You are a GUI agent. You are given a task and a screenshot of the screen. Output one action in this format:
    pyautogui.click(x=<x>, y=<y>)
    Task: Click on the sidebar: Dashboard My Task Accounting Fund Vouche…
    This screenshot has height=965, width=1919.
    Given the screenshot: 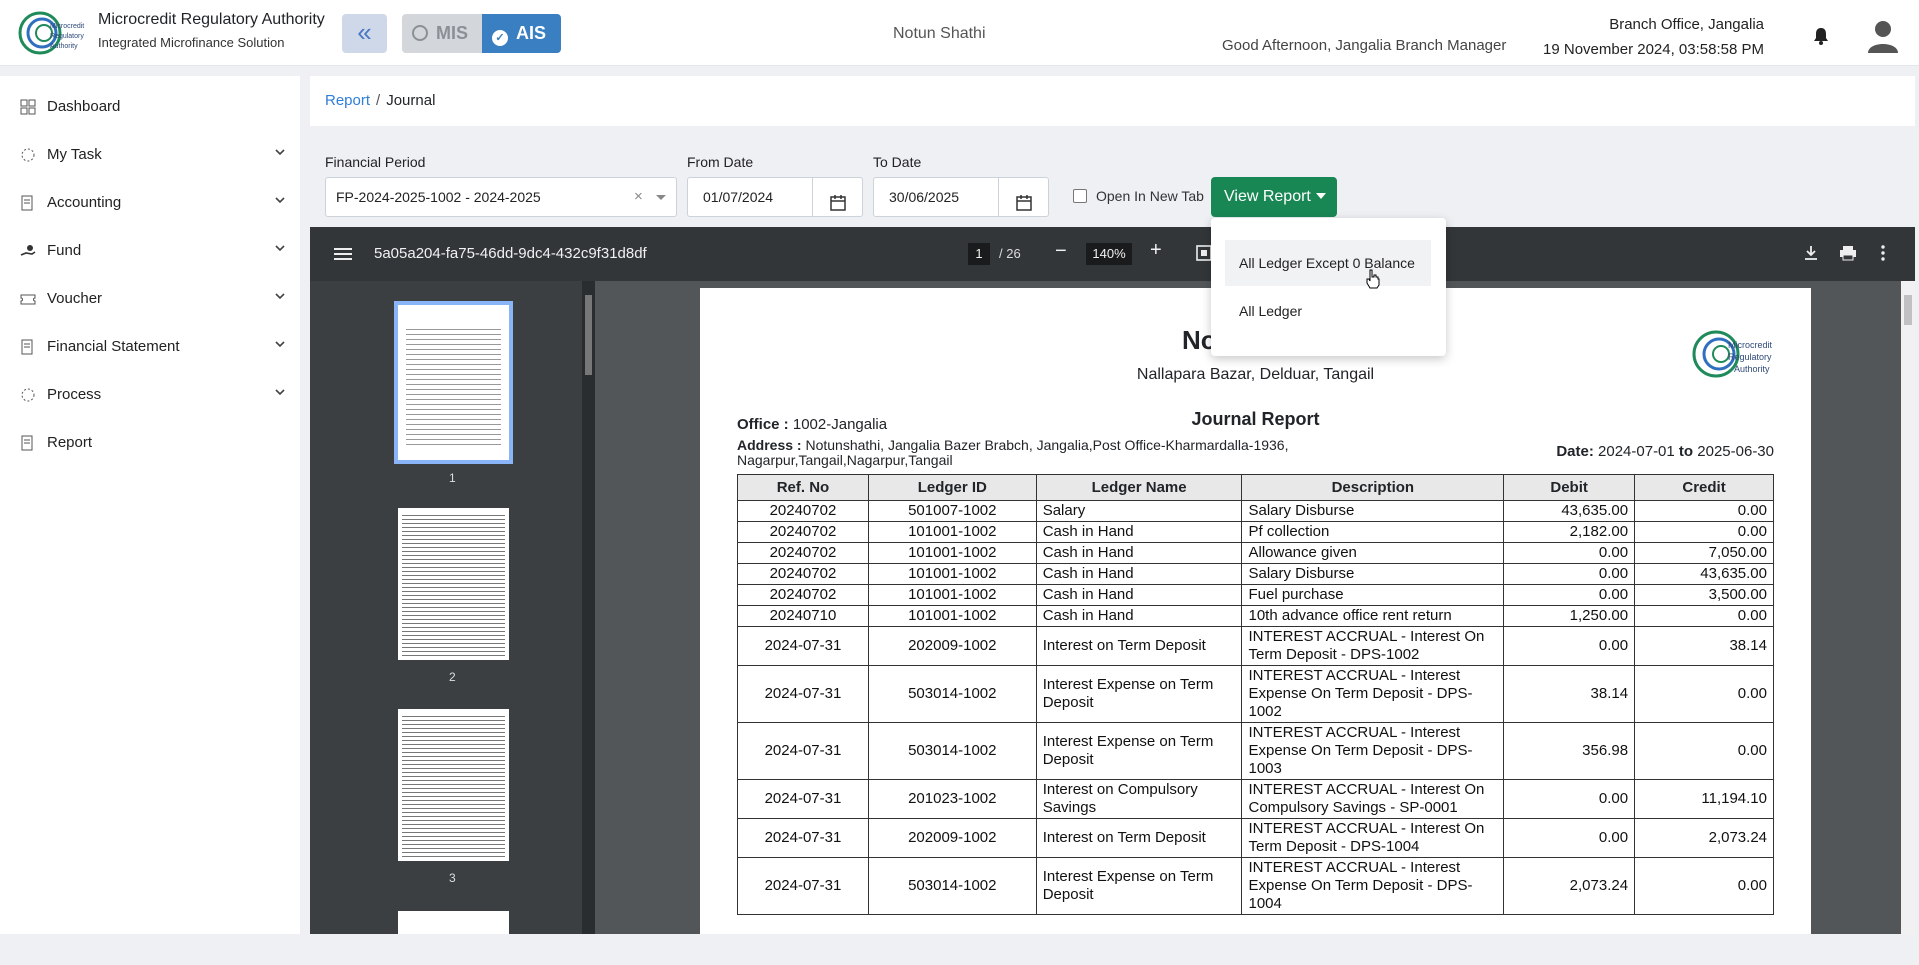 What is the action you would take?
    pyautogui.click(x=150, y=505)
    